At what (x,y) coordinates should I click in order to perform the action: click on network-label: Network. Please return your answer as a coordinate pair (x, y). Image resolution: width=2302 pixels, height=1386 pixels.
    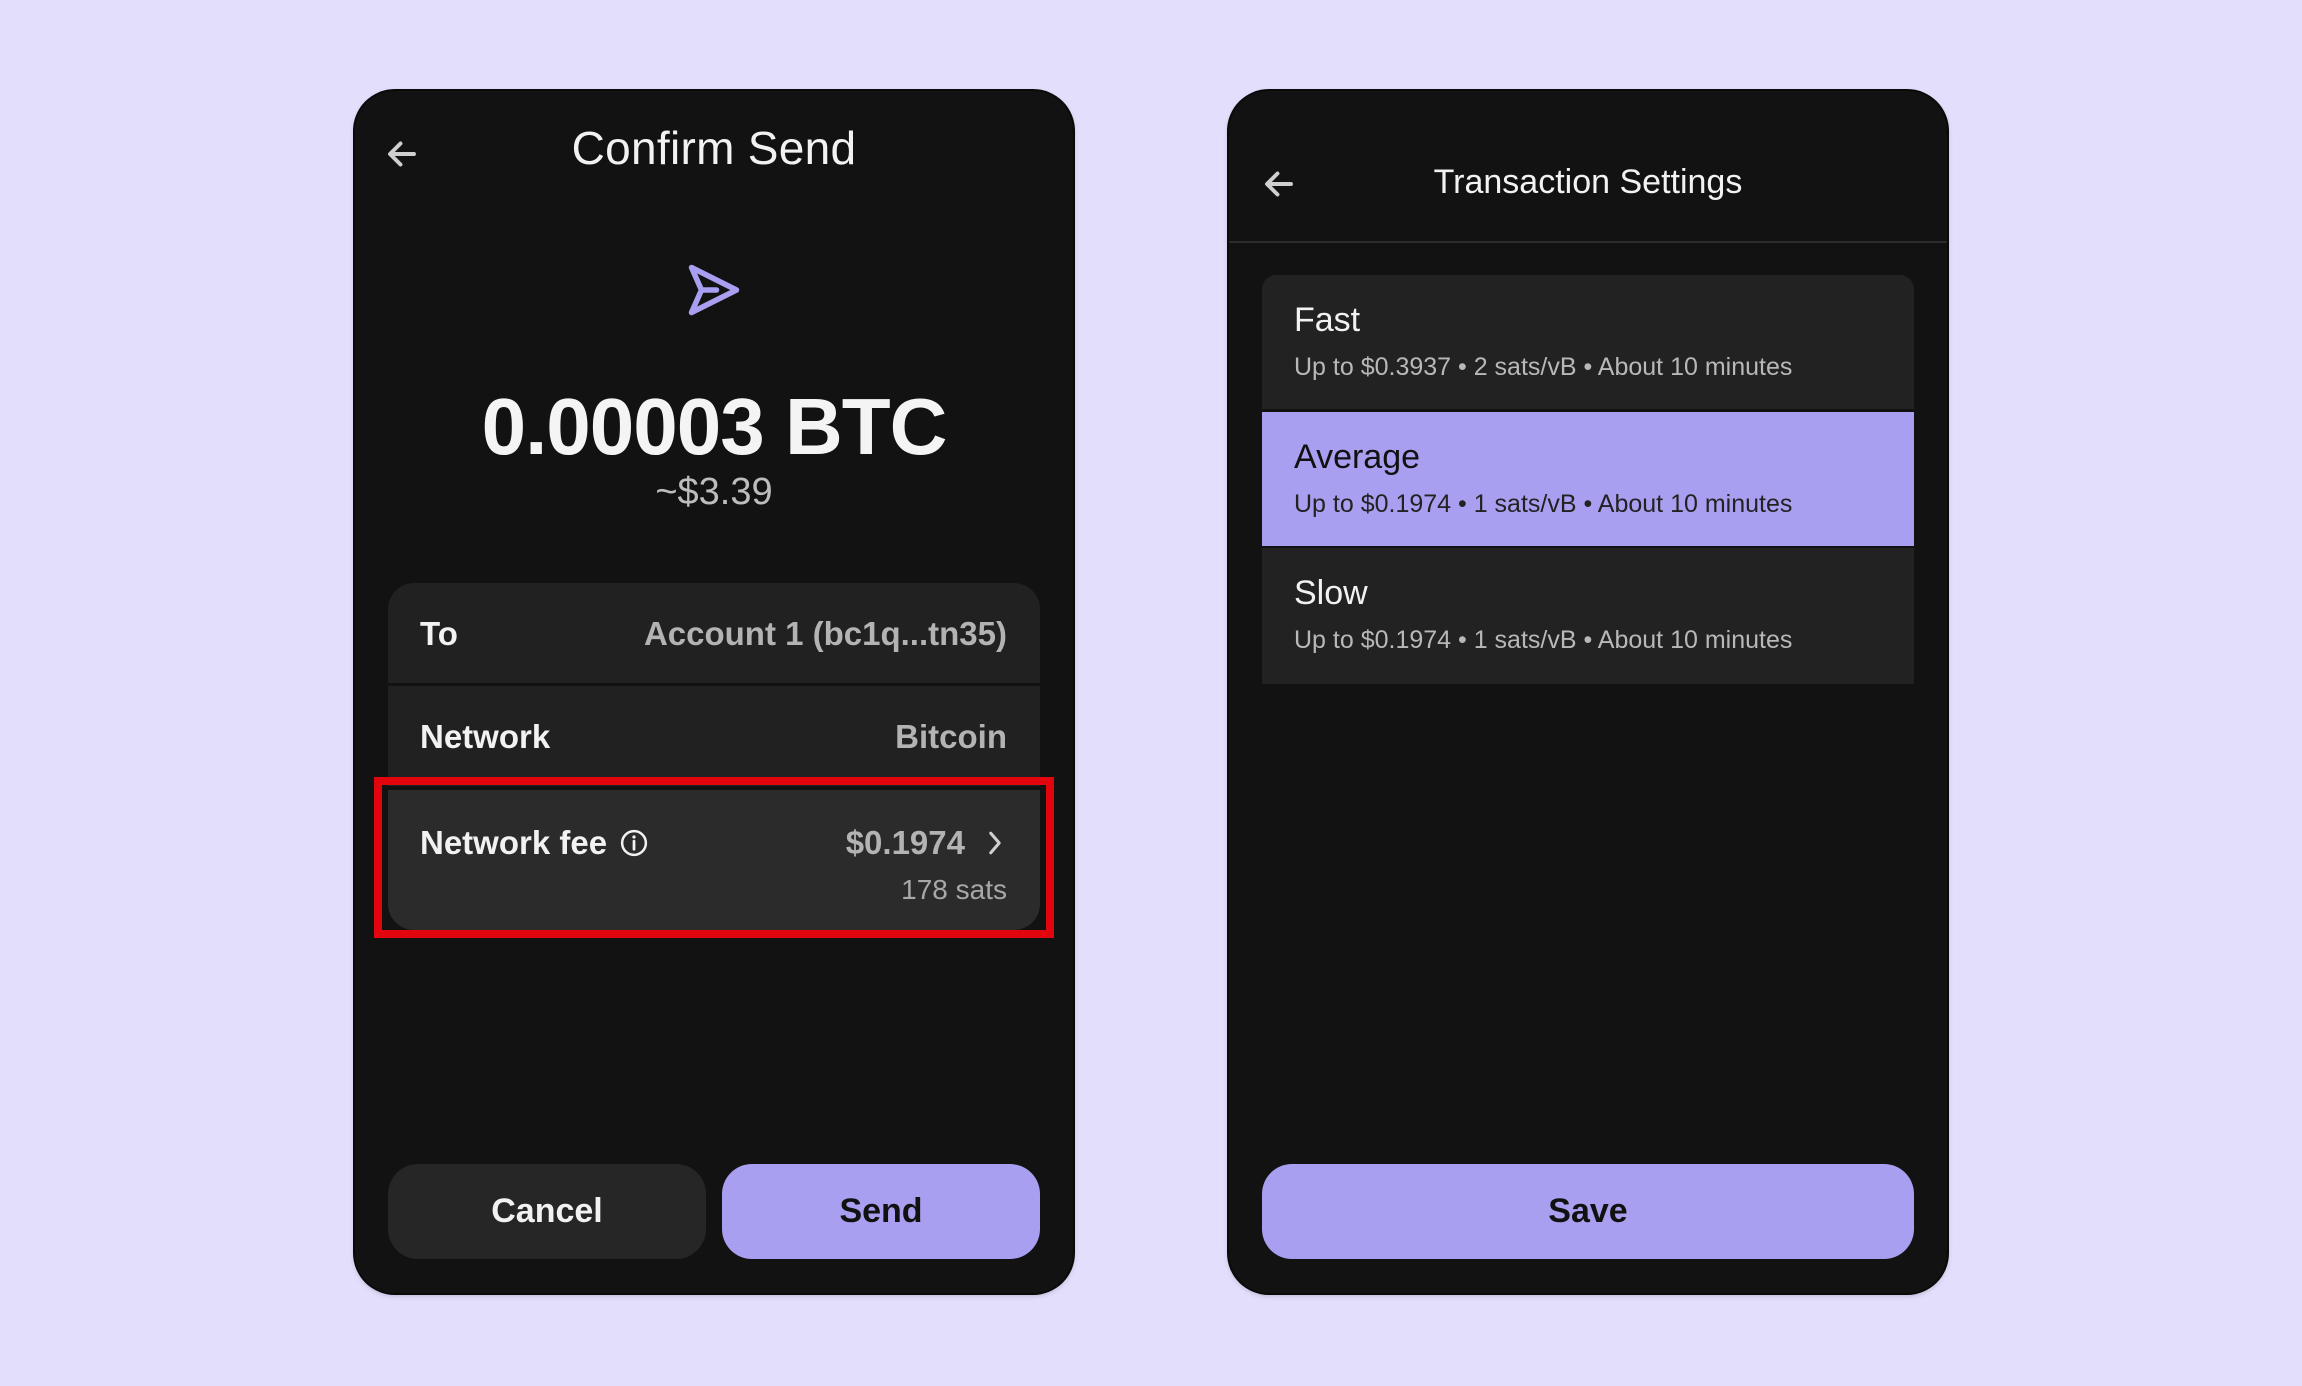
    Looking at the image, I should click on (485, 736).